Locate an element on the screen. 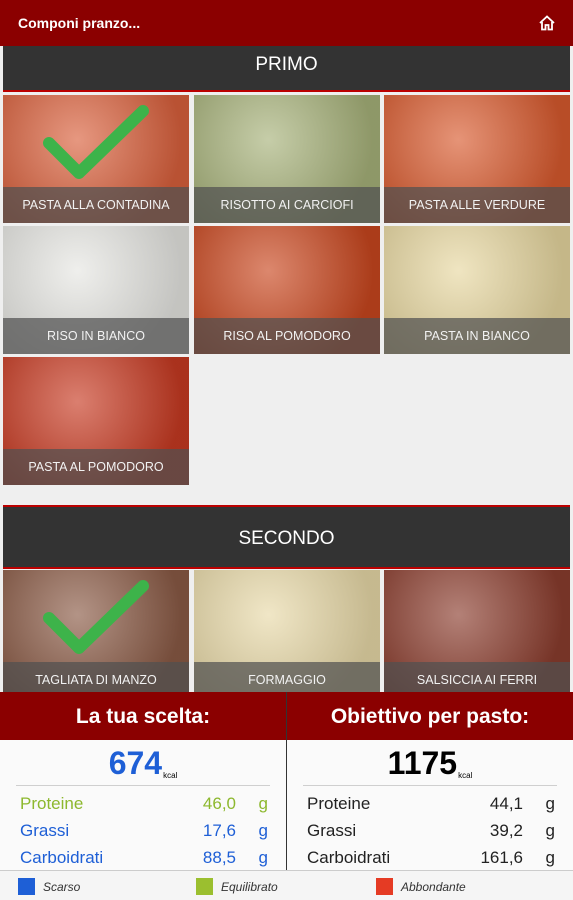 The width and height of the screenshot is (573, 900). nutrient-value: 44,1 is located at coordinates (506, 803).